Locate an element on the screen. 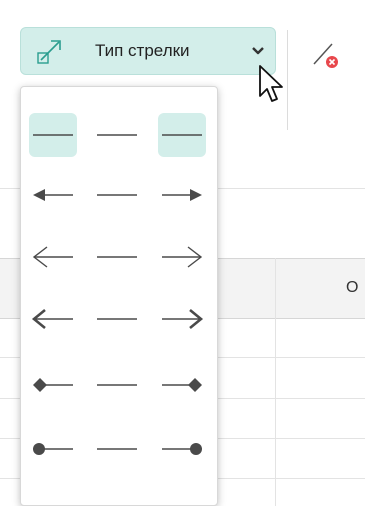  arrow-start-none-option is located at coordinates (53, 135).